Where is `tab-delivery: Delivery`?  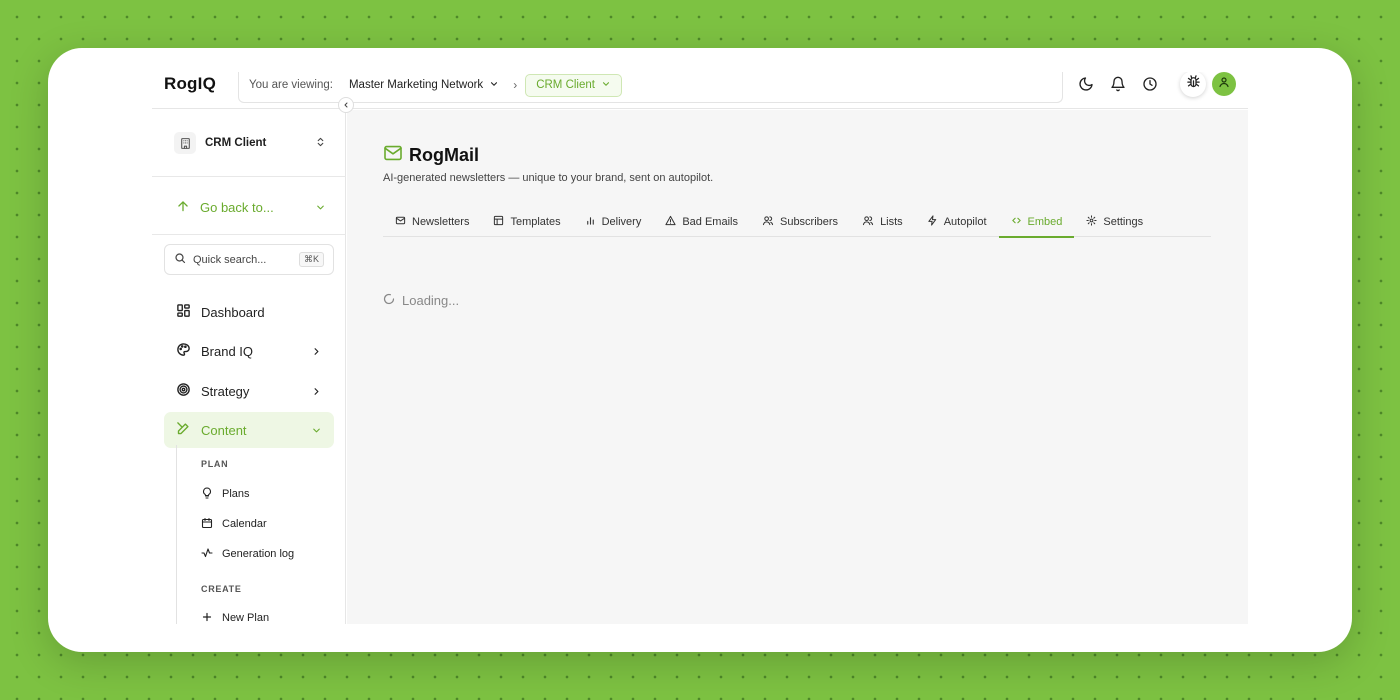
tab-delivery: Delivery is located at coordinates (613, 221).